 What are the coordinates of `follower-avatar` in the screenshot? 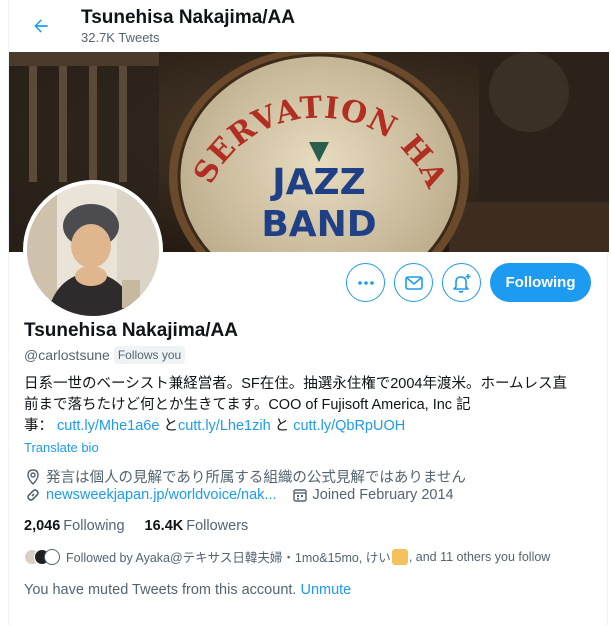 It's located at (52, 556).